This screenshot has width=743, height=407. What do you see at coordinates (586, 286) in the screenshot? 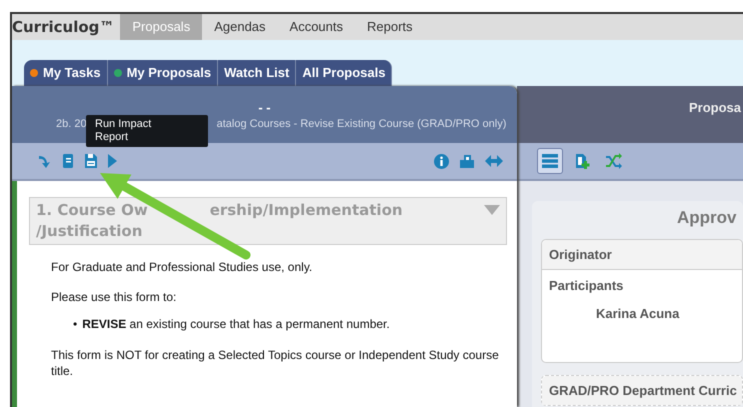
I see `participants-label: Participants` at bounding box center [586, 286].